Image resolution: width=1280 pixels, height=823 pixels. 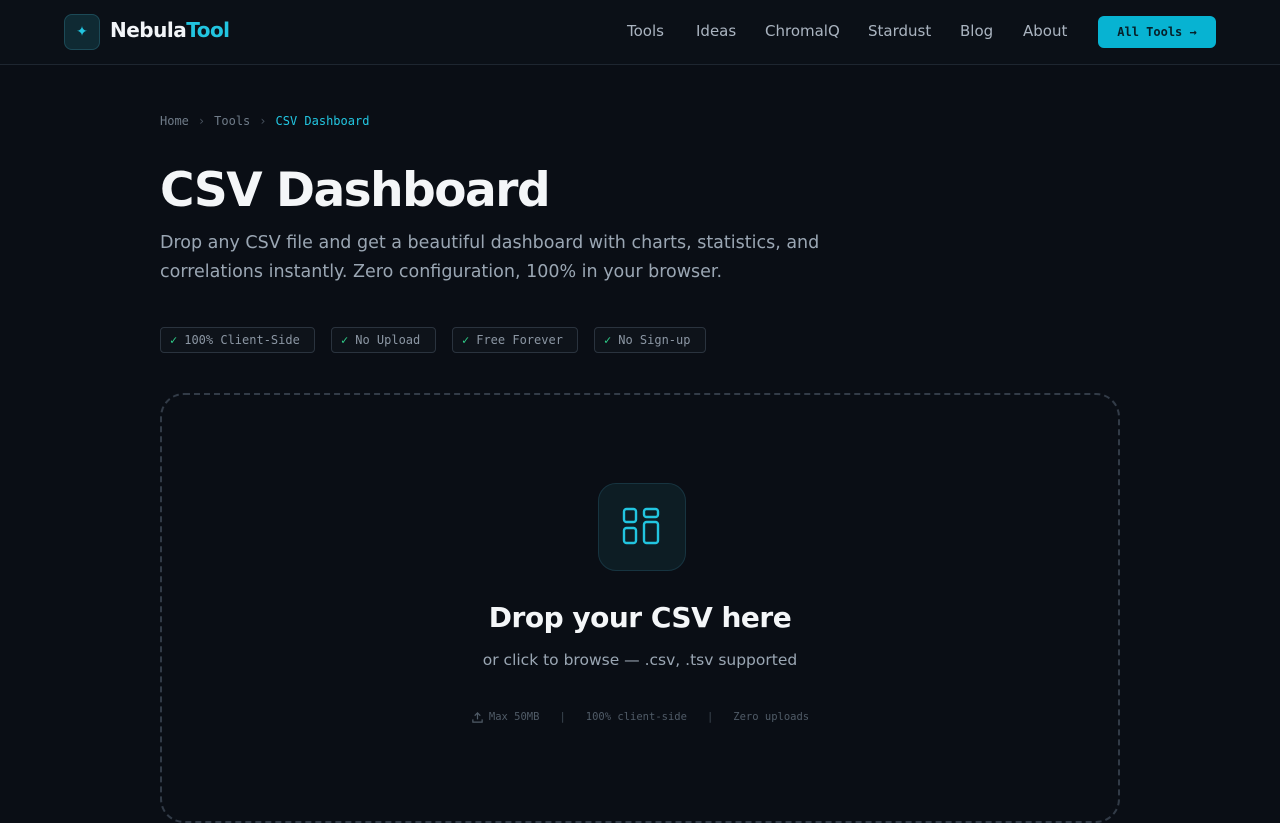 What do you see at coordinates (388, 340) in the screenshot?
I see `badge-label: No Upload` at bounding box center [388, 340].